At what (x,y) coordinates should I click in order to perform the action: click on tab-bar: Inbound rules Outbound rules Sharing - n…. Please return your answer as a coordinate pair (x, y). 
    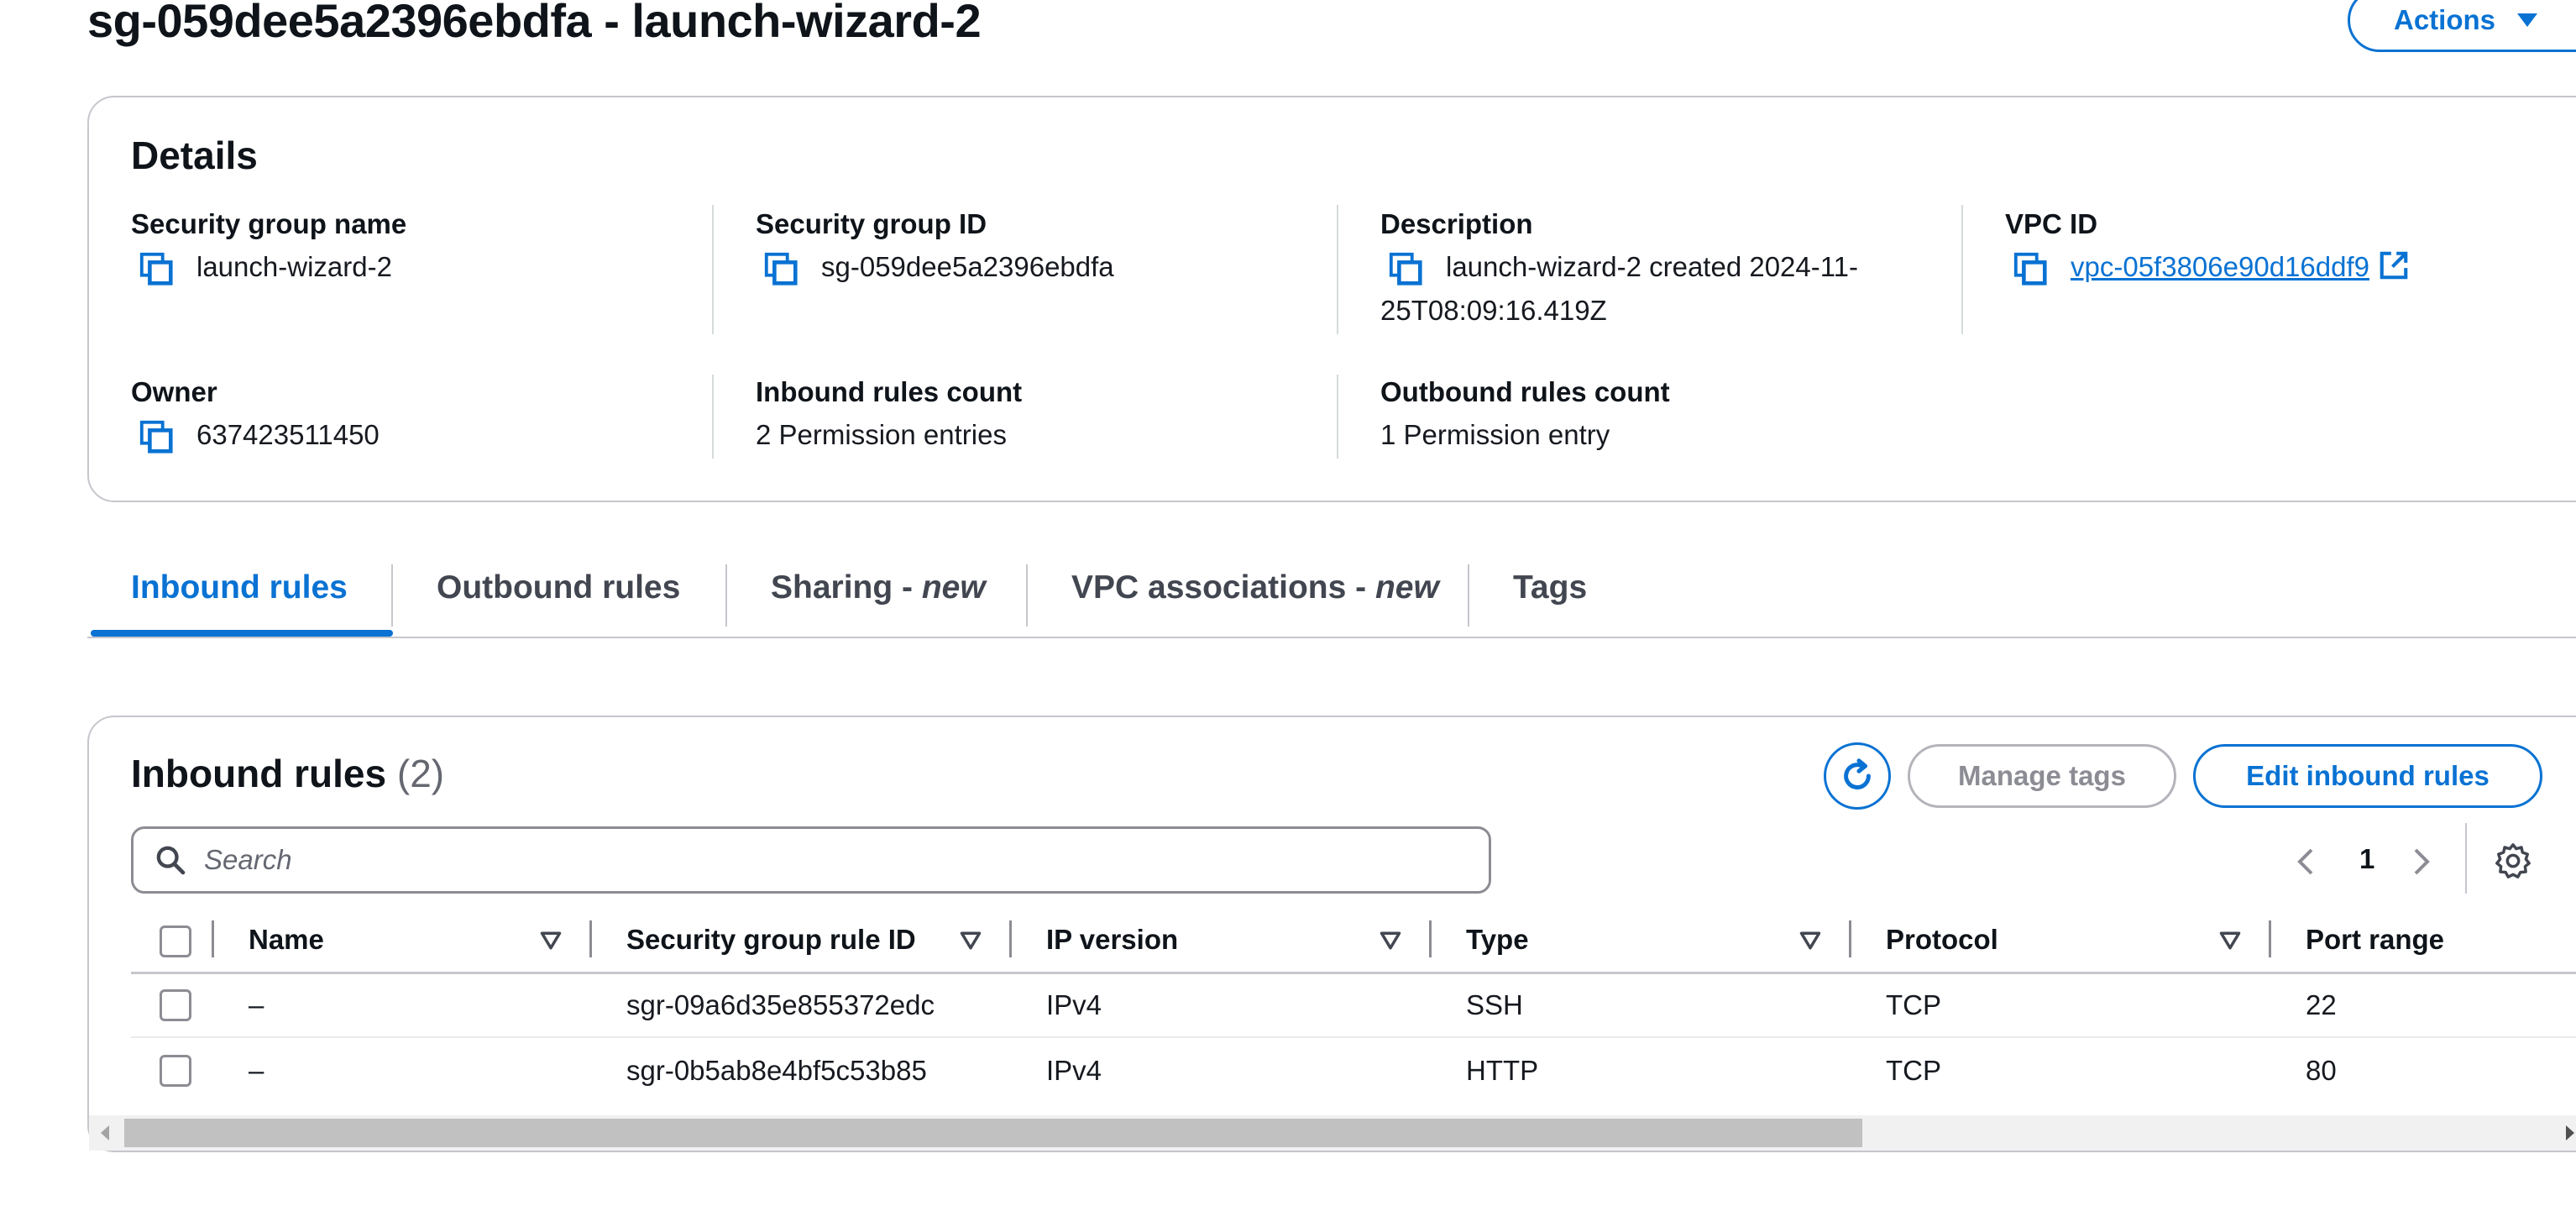
    Looking at the image, I should click on (1331, 596).